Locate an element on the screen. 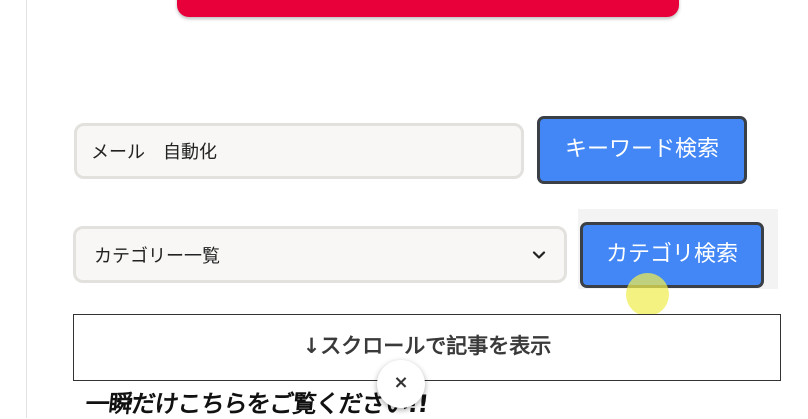 The width and height of the screenshot is (808, 419). scroll-to-articles-link: ↓スクロールで記事を表示 is located at coordinates (427, 347).